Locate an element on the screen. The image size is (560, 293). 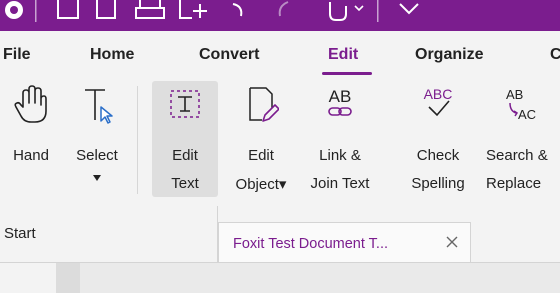
edit-object-icon is located at coordinates (264, 104).